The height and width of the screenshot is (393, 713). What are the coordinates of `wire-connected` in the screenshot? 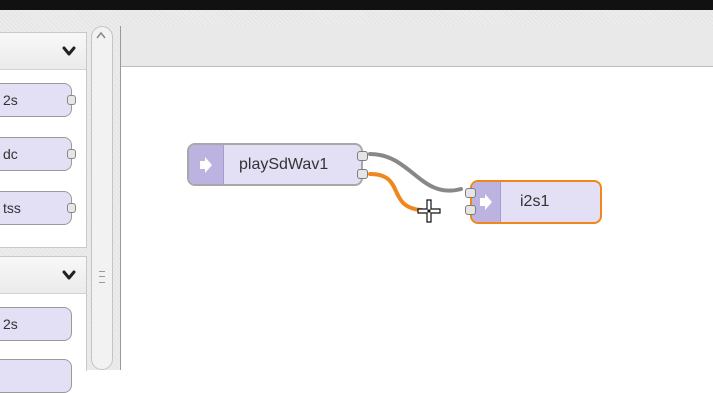 It's located at (415, 172).